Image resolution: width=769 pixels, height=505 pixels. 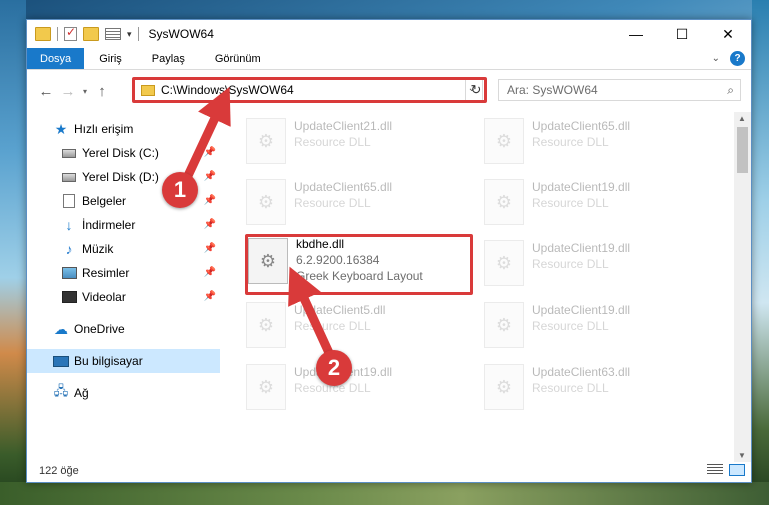 What do you see at coordinates (552, 90) in the screenshot?
I see `search-placeholder: Ara: SysWOW64` at bounding box center [552, 90].